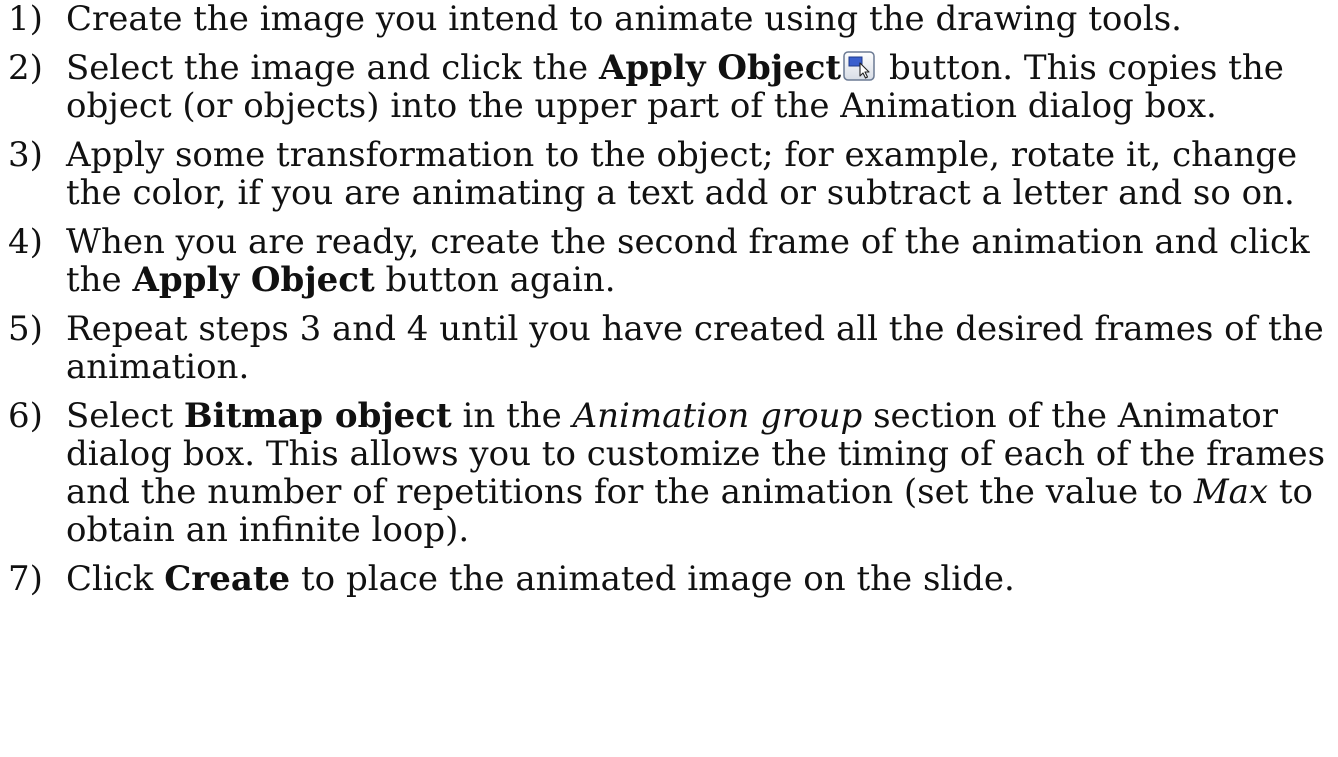  Describe the element at coordinates (227, 579) in the screenshot. I see `create-label: Create` at that location.